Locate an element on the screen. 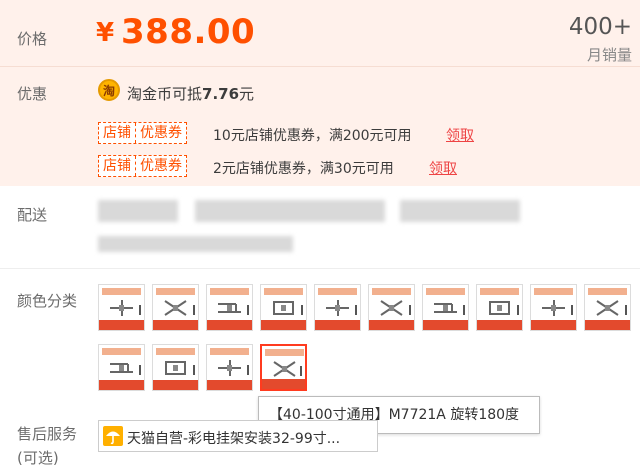 This screenshot has height=471, width=640. taobao-coin-icon: 淘 is located at coordinates (109, 90).